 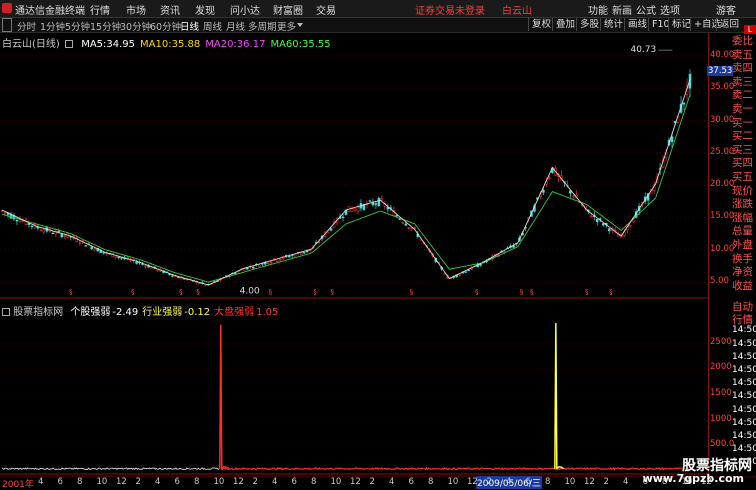 I want to click on period-tab-60min: 60分钟, so click(x=165, y=26).